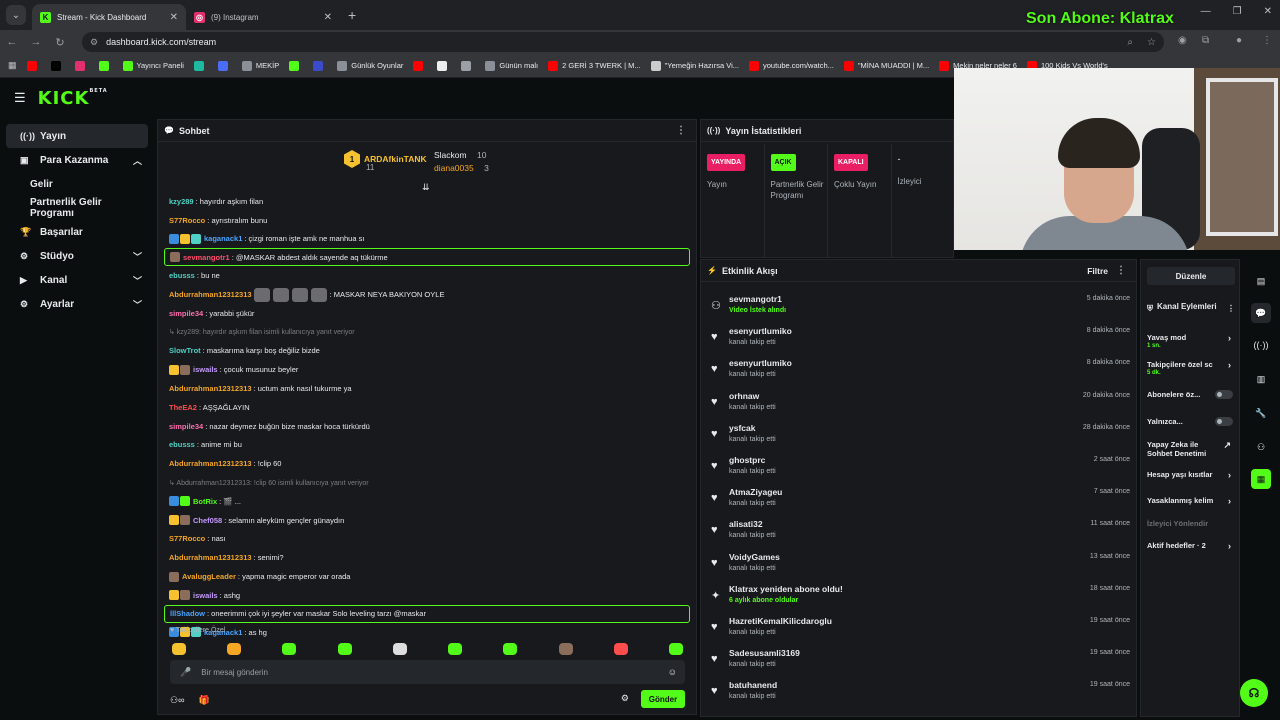 The width and height of the screenshot is (1280, 720). I want to click on sidebar-item-ayarlar: ⚙ Ayarlar ﹀, so click(77, 304).